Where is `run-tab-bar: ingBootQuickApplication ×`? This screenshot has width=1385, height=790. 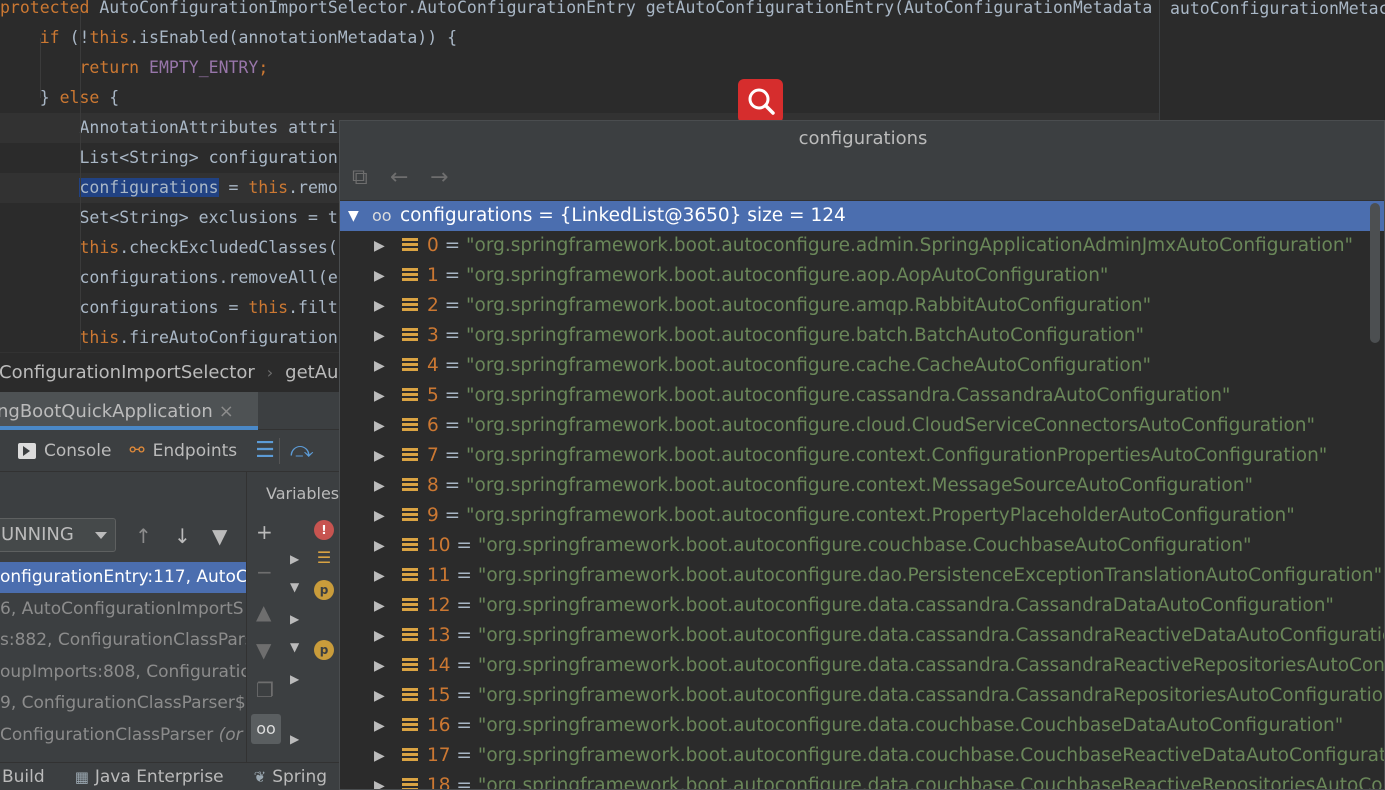
run-tab-bar: ingBootQuickApplication × is located at coordinates (170, 411).